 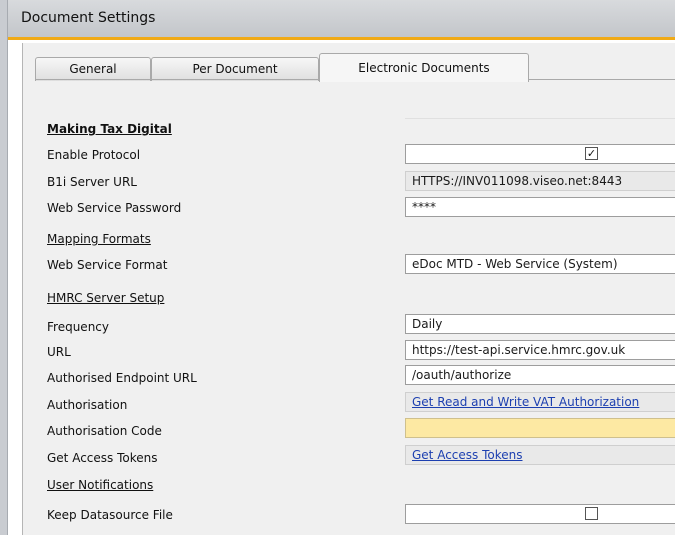 I want to click on b1i-url-field: HTTPS://INV011098.viseo.net:8443, so click(x=540, y=181).